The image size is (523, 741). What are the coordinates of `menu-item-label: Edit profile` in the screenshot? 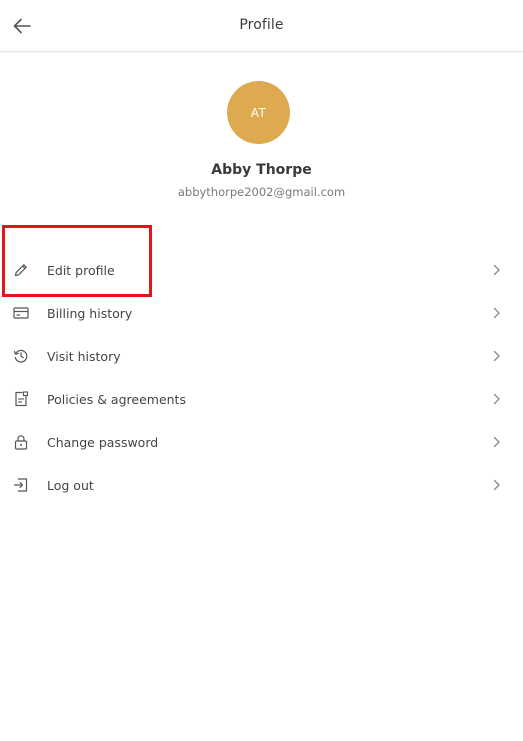 It's located at (81, 270).